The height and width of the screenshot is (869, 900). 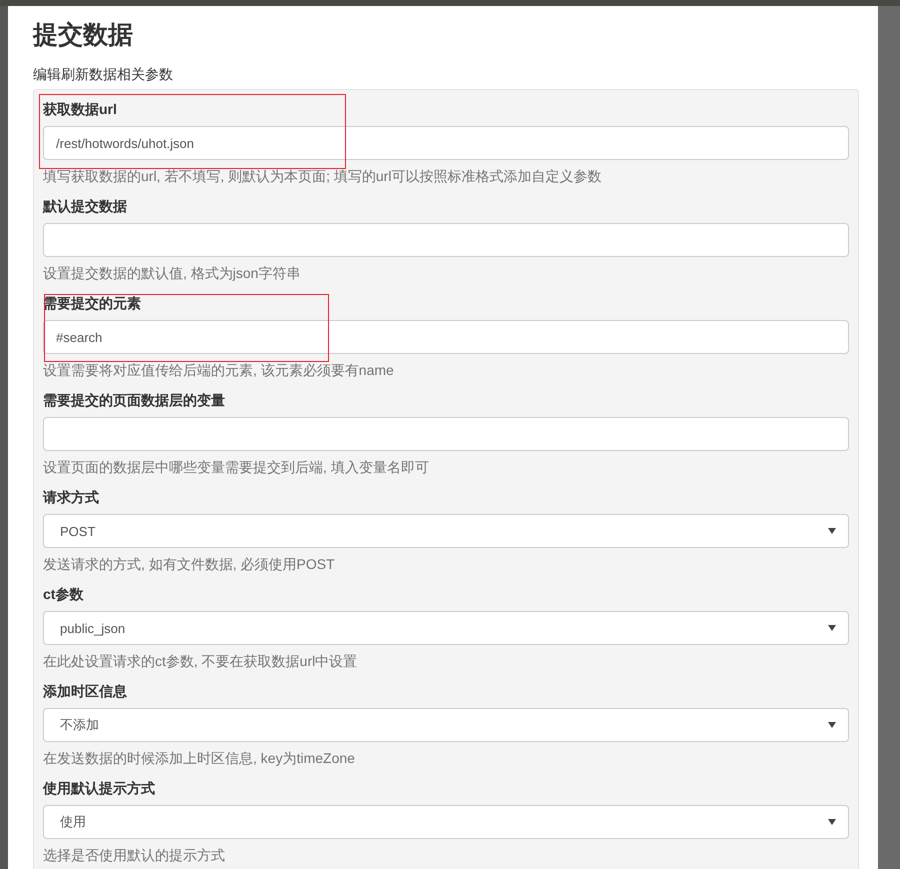 I want to click on help-text: 设置需要将对应值传给后端的元素, 该元素必须要有name, so click(x=219, y=370).